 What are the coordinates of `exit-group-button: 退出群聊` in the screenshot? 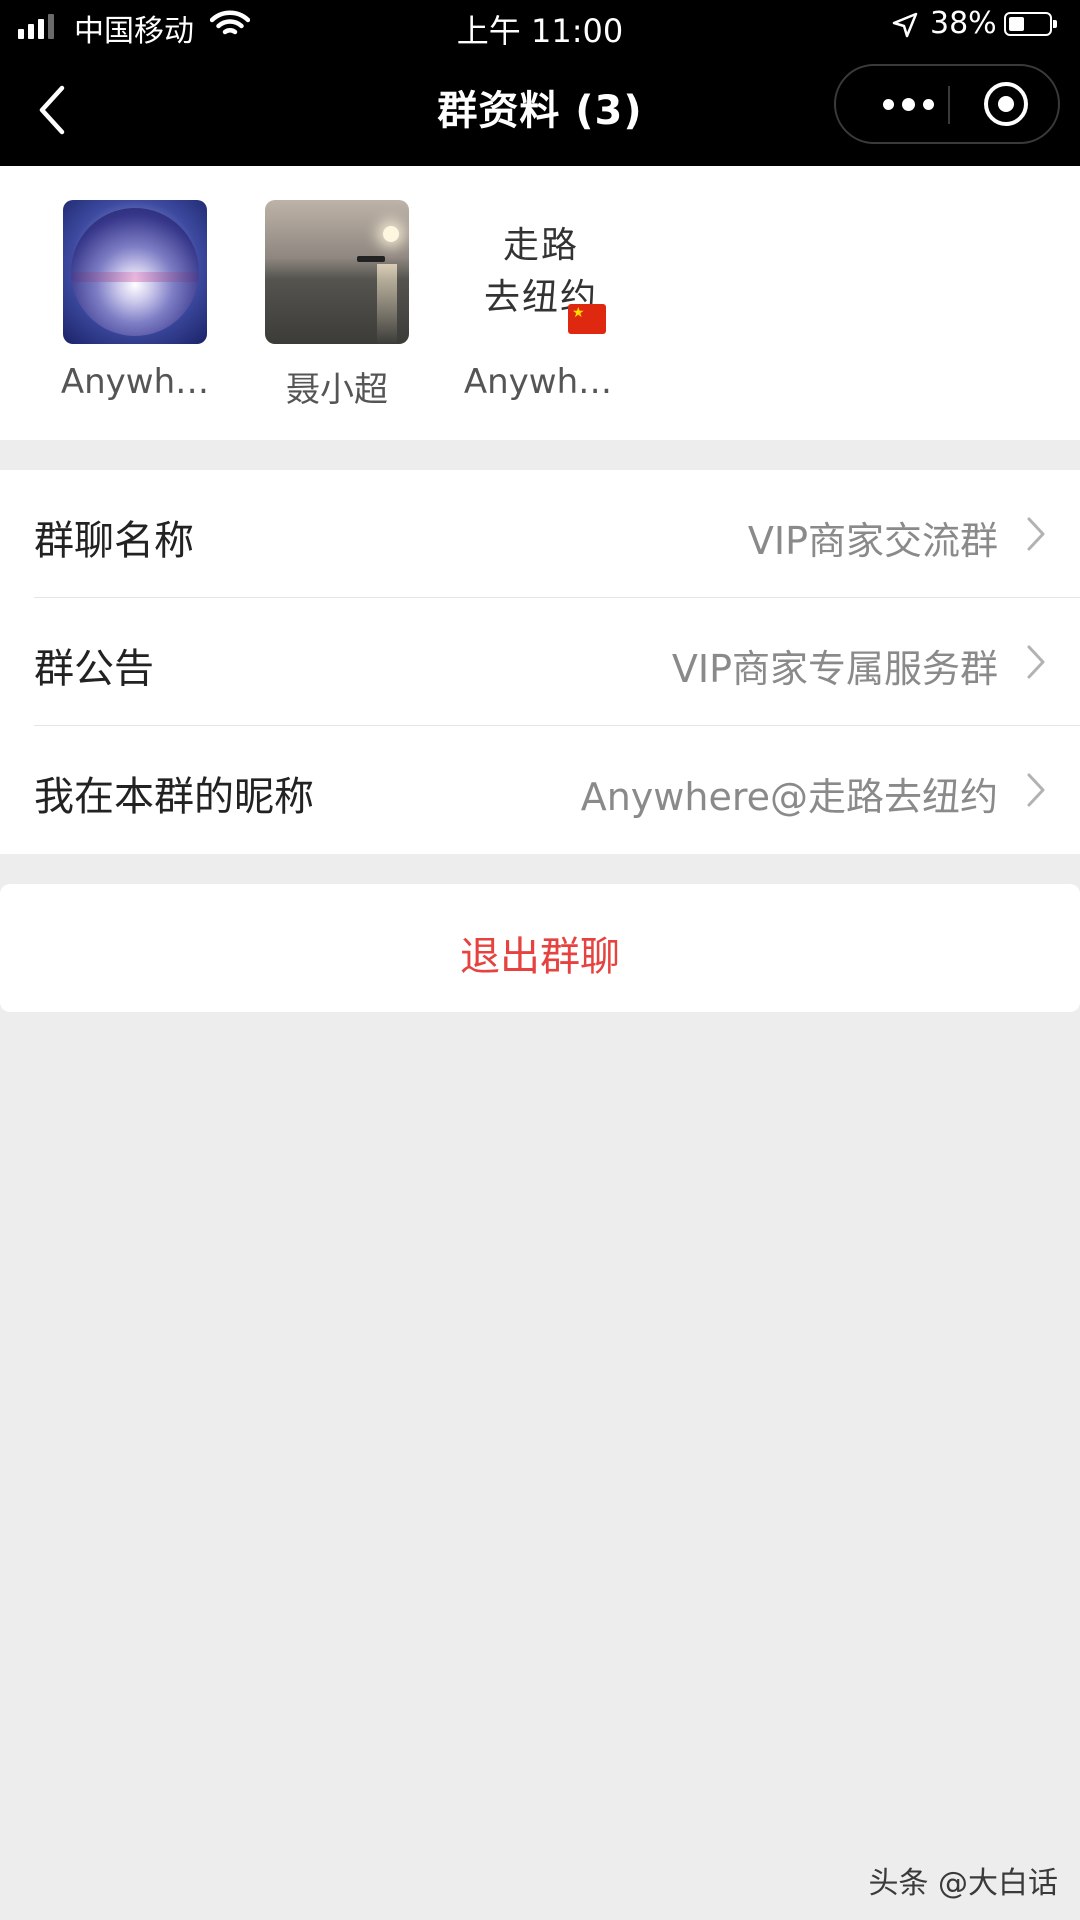 It's located at (540, 948).